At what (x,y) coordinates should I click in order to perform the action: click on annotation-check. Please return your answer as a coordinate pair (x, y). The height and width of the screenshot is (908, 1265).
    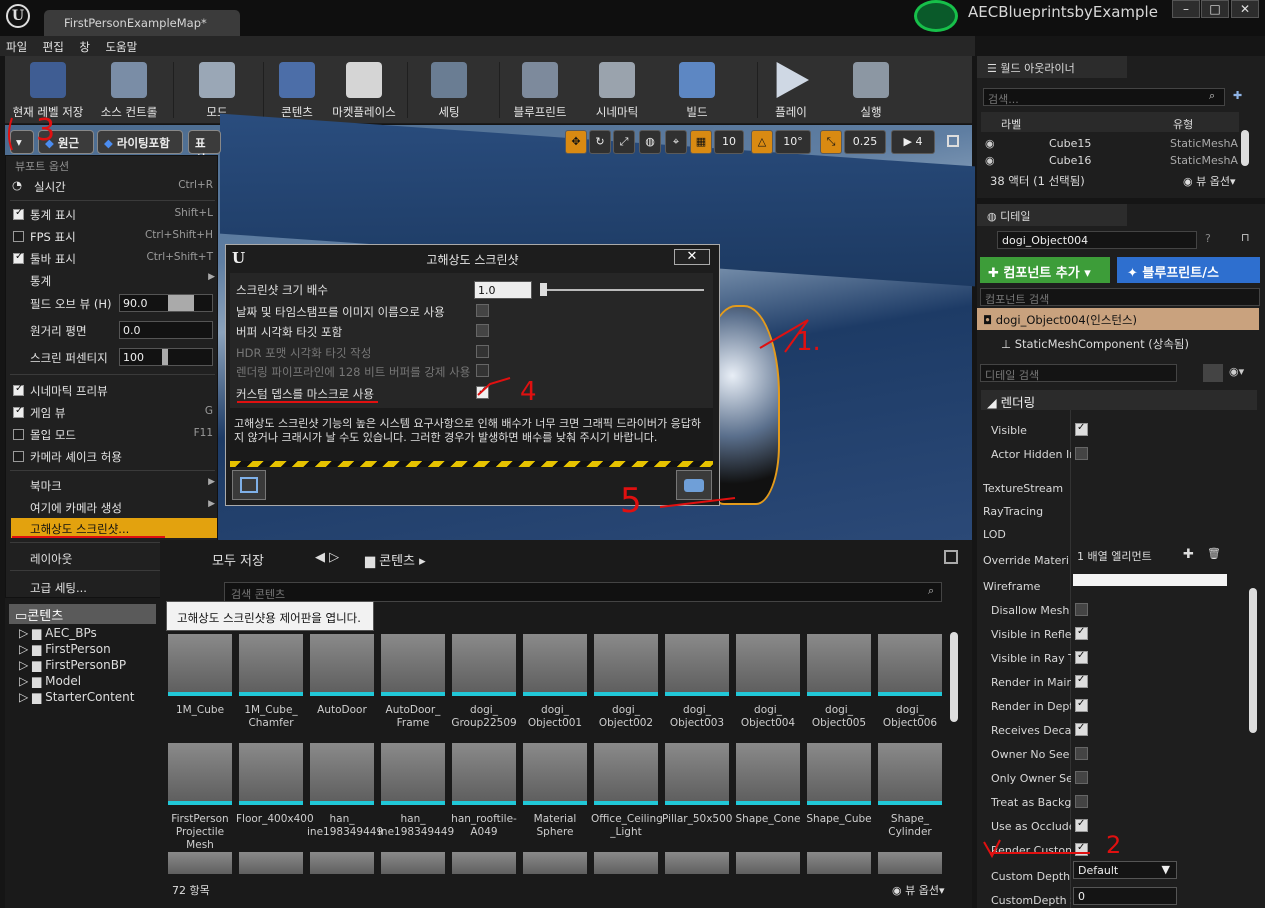
    Looking at the image, I should click on (494, 386).